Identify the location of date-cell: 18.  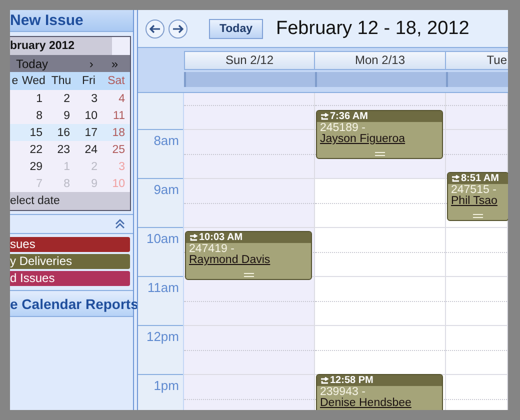
(116, 132).